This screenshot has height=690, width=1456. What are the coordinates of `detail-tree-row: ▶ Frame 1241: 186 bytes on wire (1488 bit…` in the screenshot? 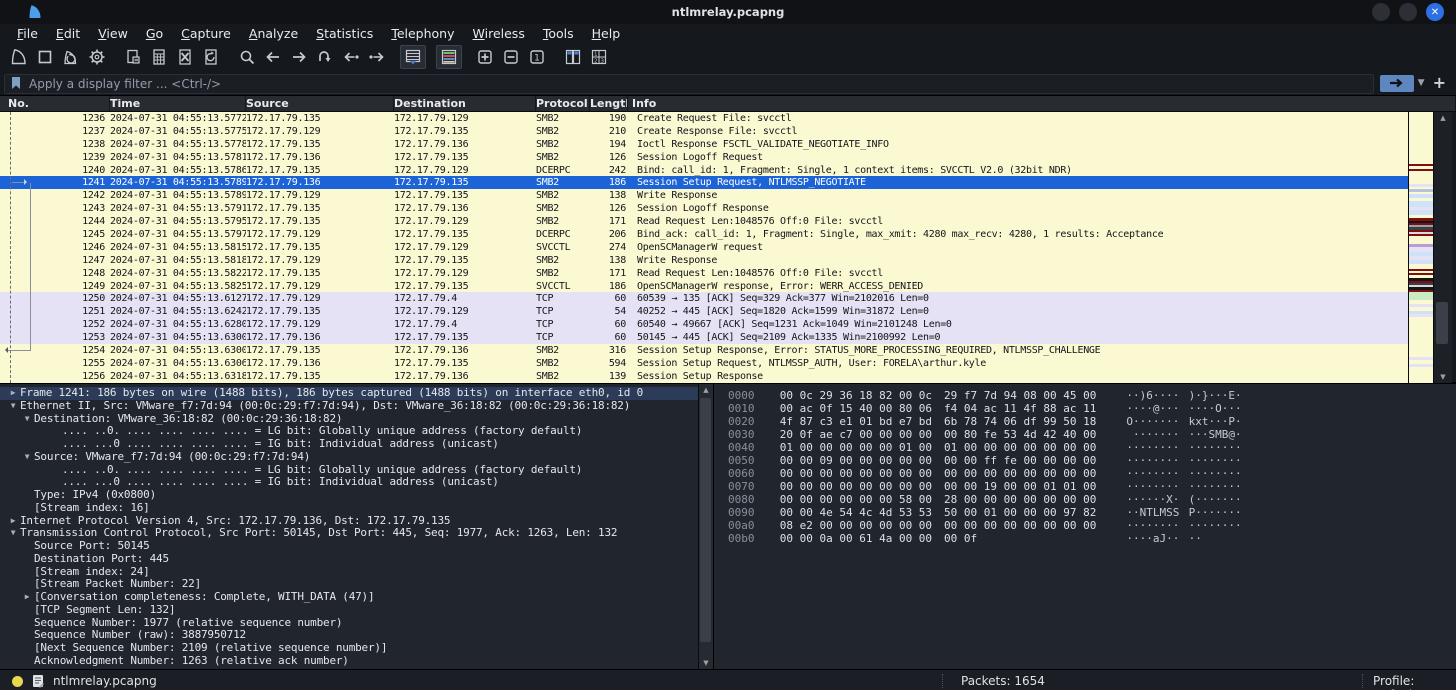 It's located at (349, 393).